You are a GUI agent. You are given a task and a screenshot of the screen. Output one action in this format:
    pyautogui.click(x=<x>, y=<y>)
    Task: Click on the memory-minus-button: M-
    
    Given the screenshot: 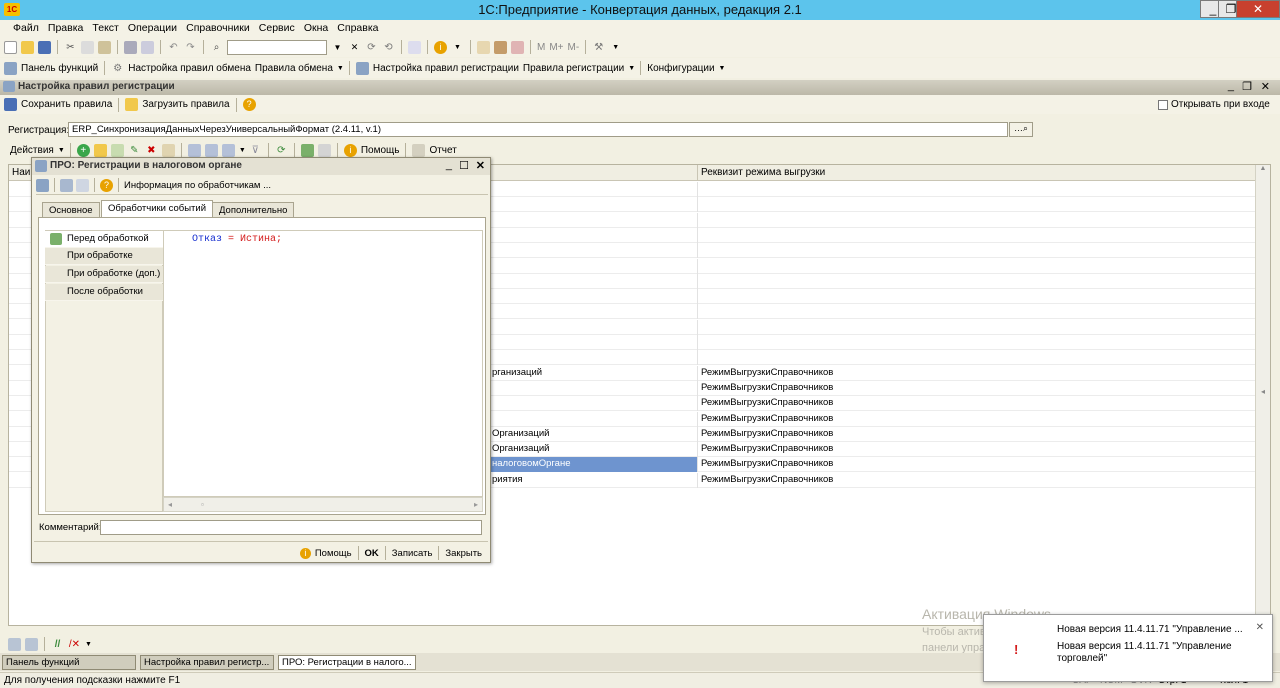 What is the action you would take?
    pyautogui.click(x=574, y=47)
    